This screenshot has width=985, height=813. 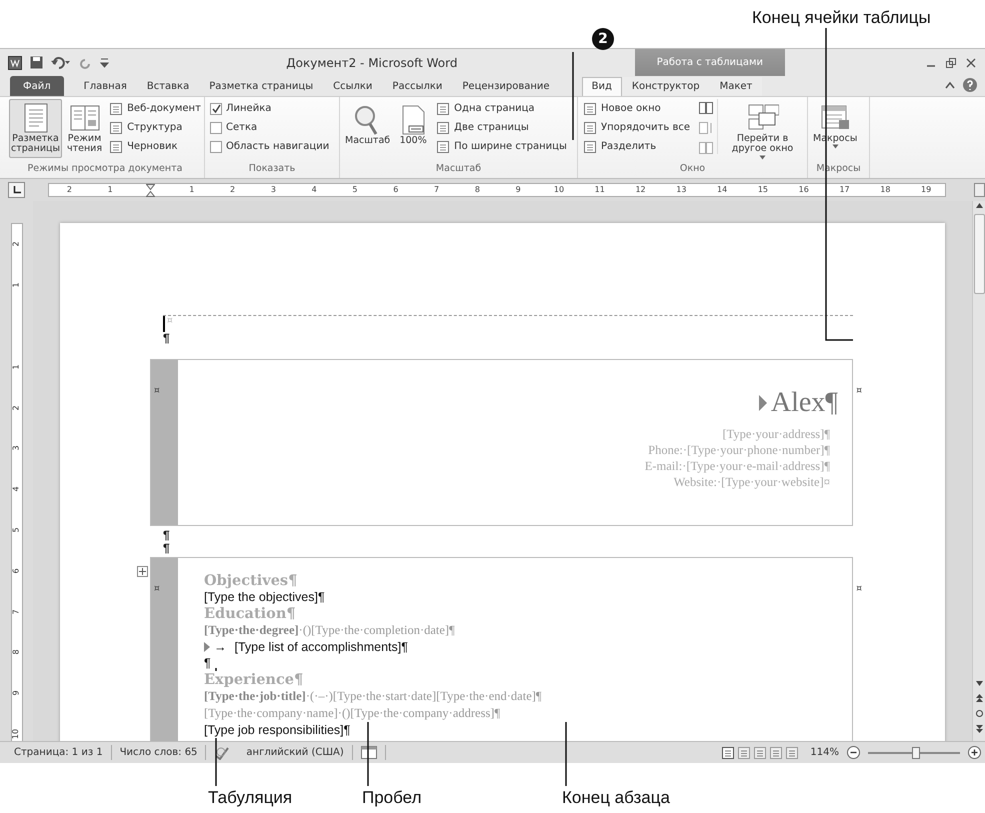 I want to click on word-count: Число слов: 65, so click(x=159, y=752).